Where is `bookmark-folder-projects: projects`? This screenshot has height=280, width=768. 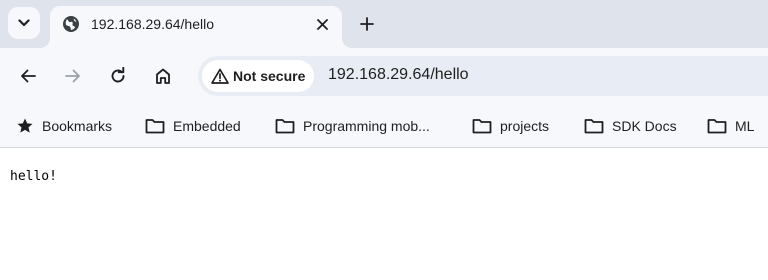 bookmark-folder-projects: projects is located at coordinates (510, 126).